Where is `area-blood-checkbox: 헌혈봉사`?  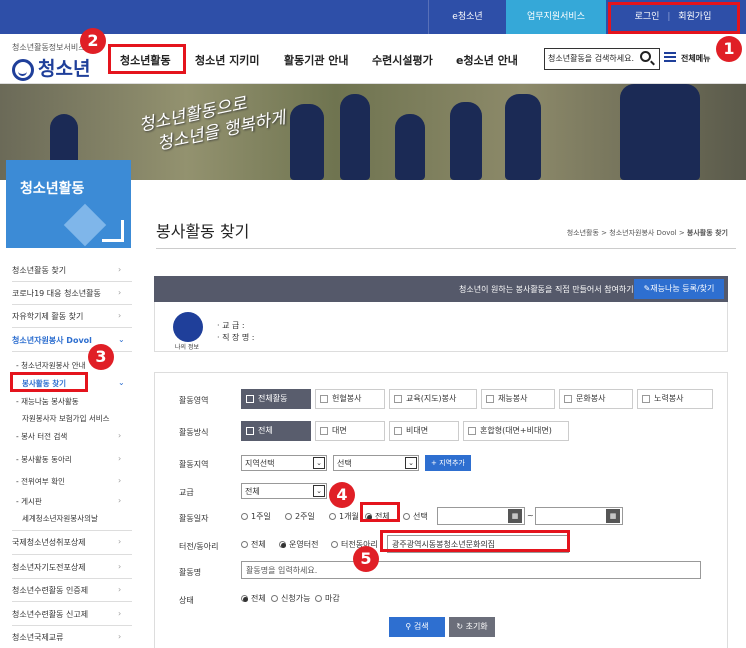 area-blood-checkbox: 헌혈봉사 is located at coordinates (350, 399).